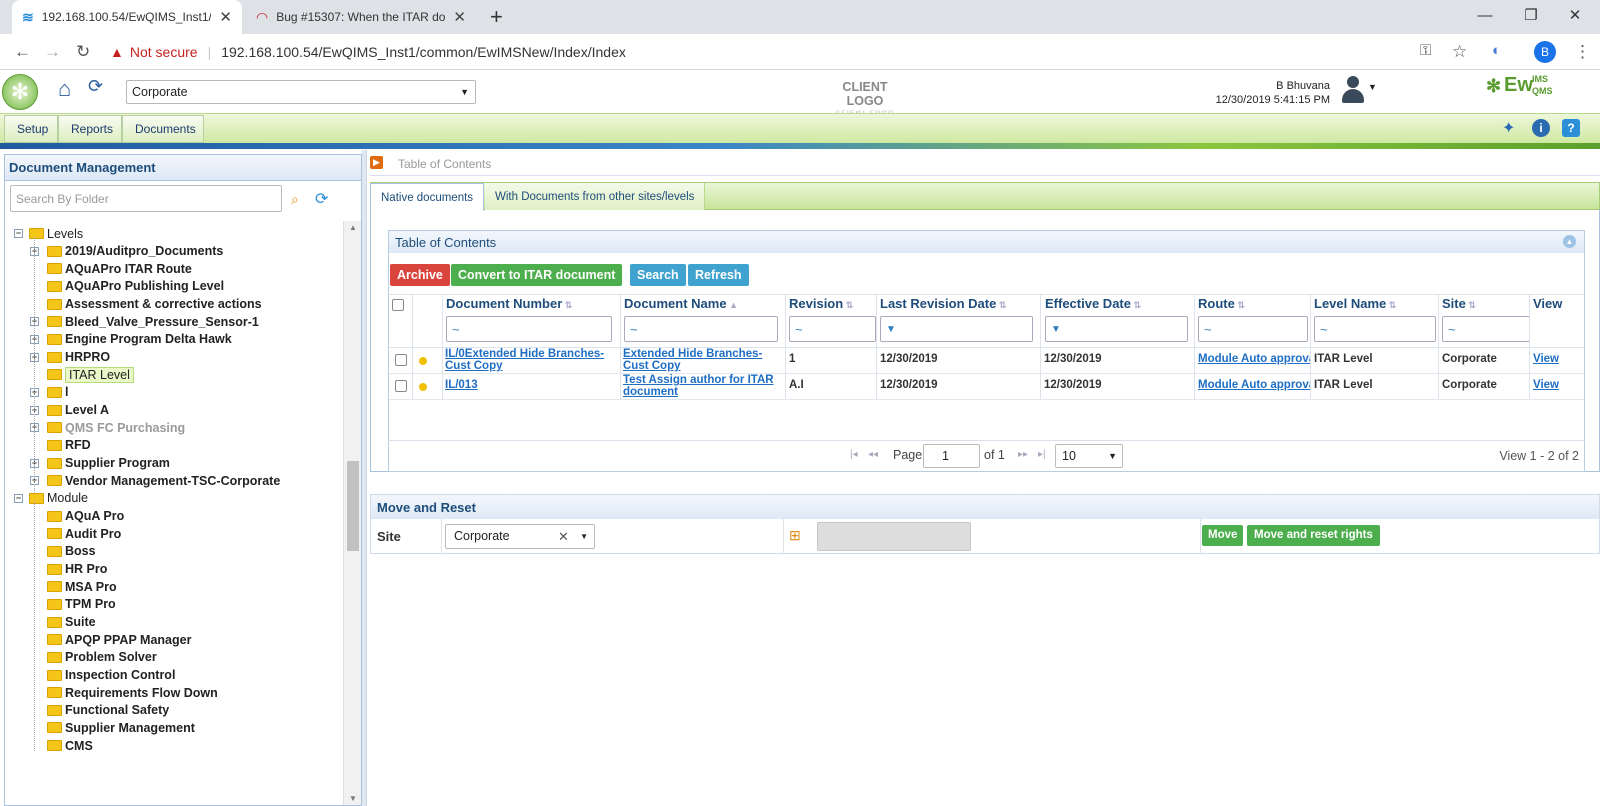  What do you see at coordinates (102, 657) in the screenshot?
I see `tree-folder-node: Problem Solver` at bounding box center [102, 657].